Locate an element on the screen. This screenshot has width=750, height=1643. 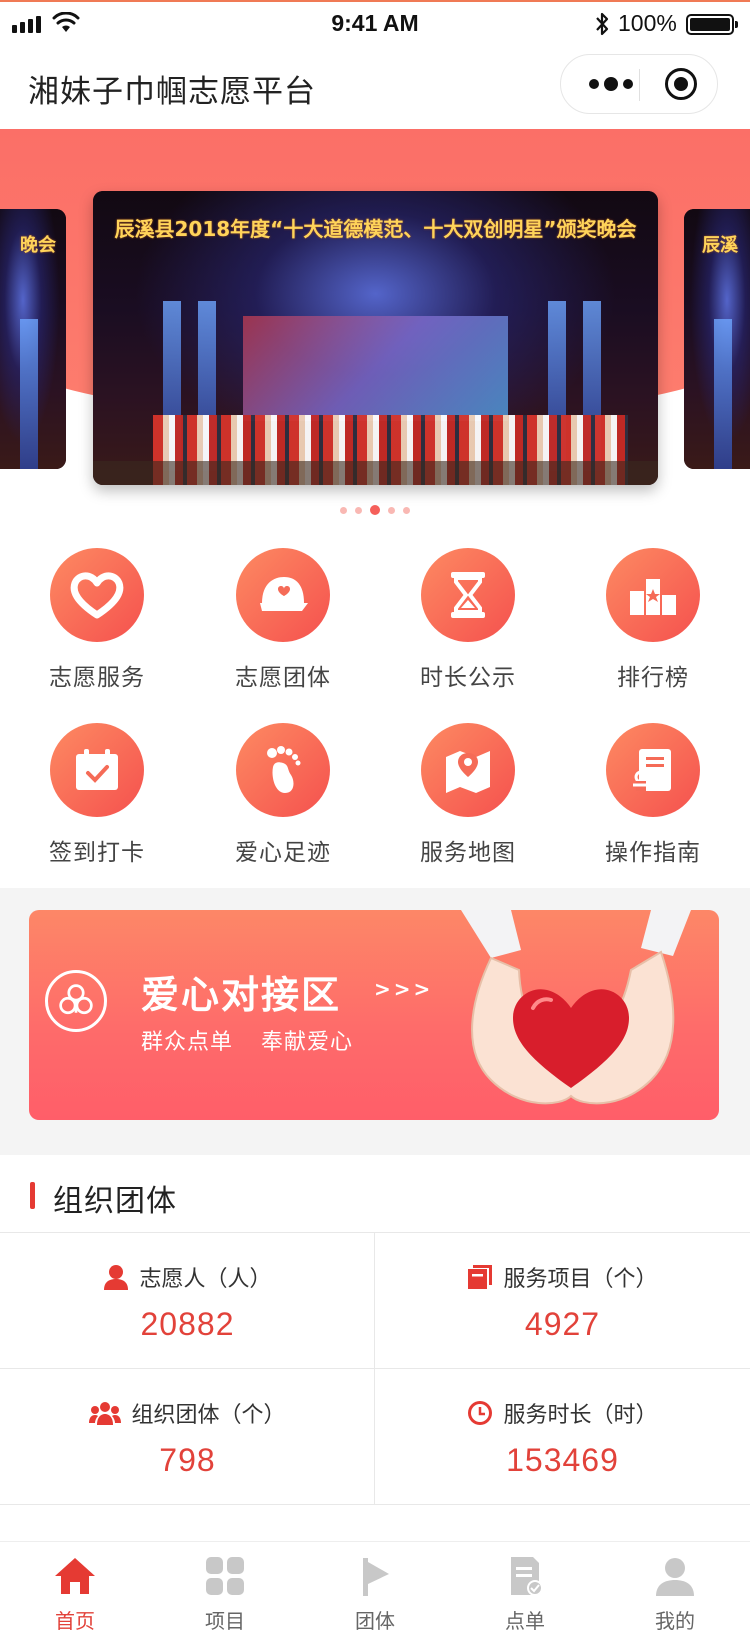
folder-icon is located at coordinates (480, 1277).